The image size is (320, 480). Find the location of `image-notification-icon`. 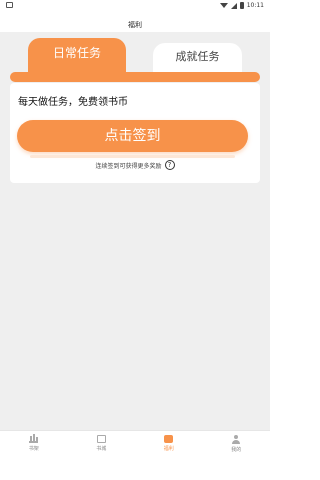

image-notification-icon is located at coordinates (9, 5).